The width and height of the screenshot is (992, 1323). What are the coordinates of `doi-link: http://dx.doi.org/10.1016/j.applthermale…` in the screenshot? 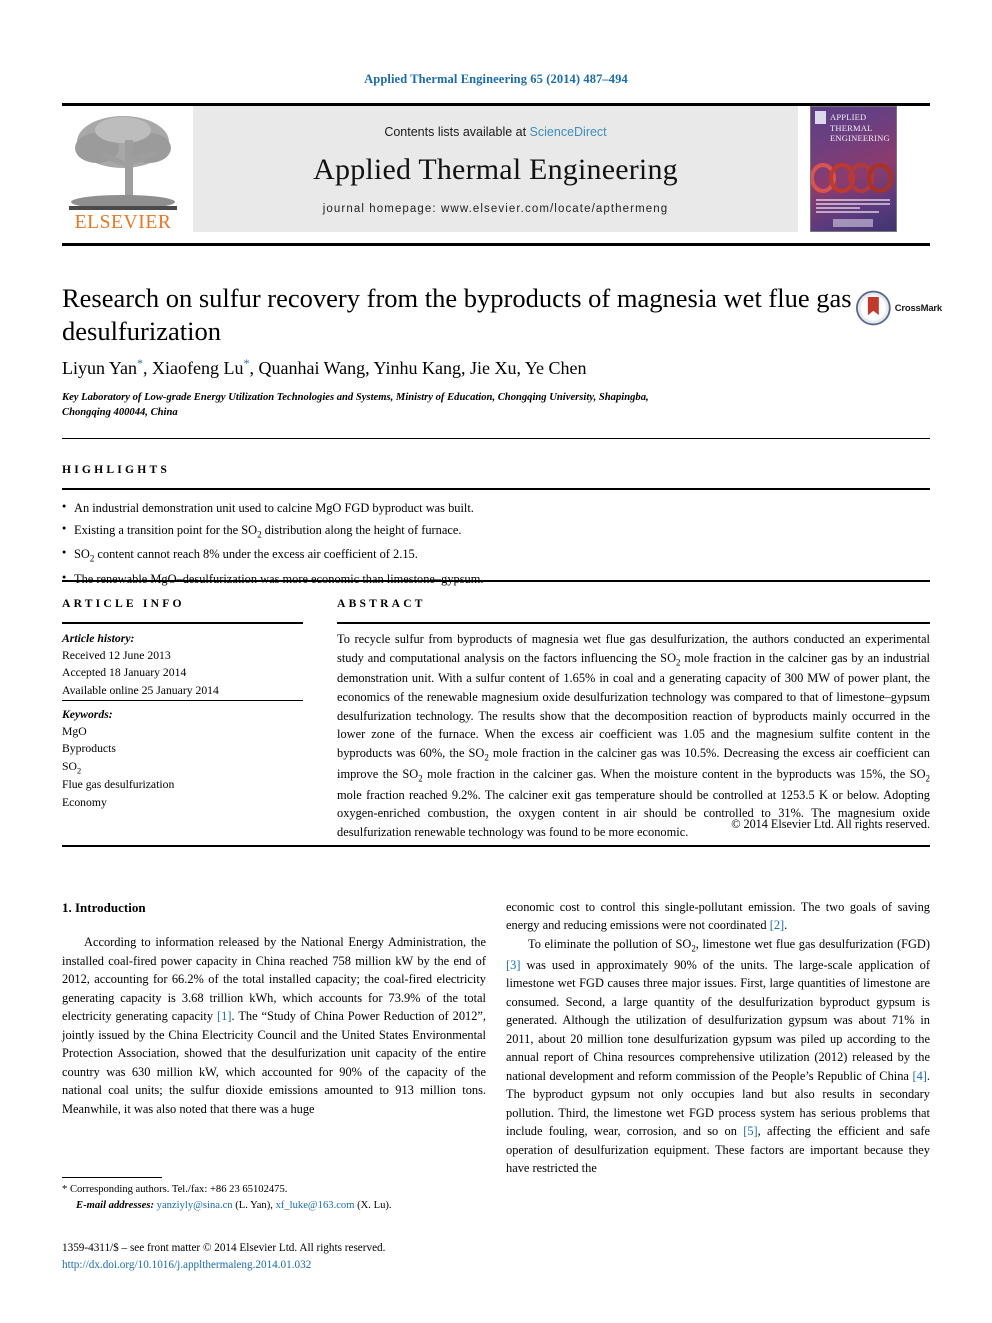 It's located at (292, 1265).